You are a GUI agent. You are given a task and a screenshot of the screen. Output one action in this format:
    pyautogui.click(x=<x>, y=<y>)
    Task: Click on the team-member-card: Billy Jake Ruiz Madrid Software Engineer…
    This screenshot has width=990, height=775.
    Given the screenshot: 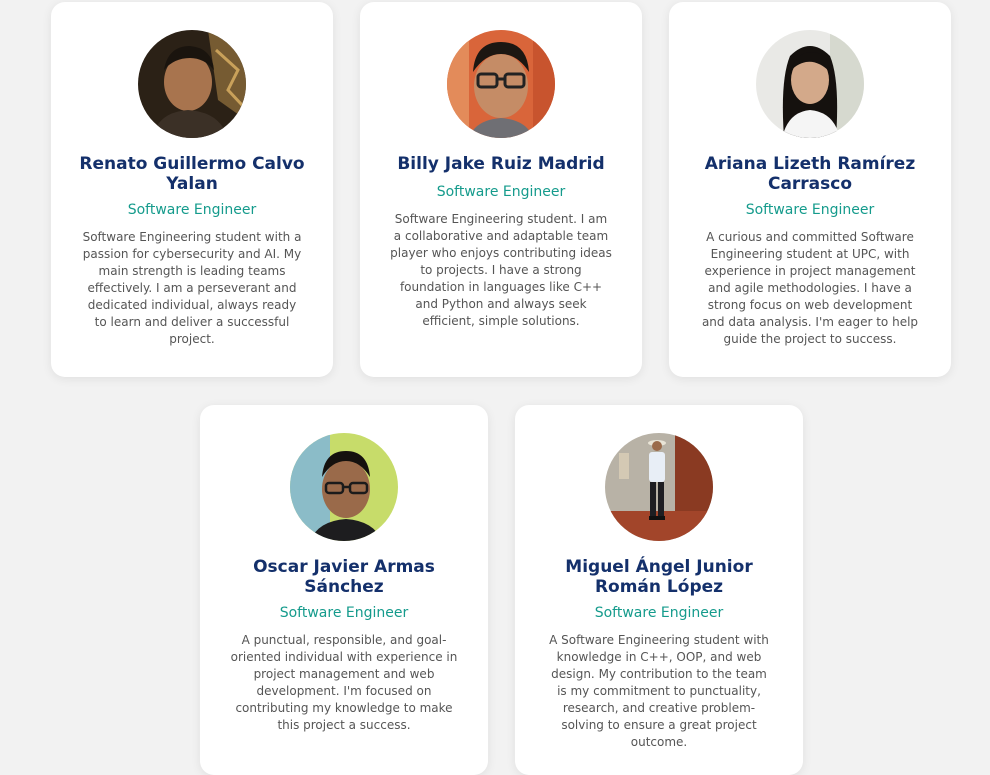 What is the action you would take?
    pyautogui.click(x=501, y=189)
    